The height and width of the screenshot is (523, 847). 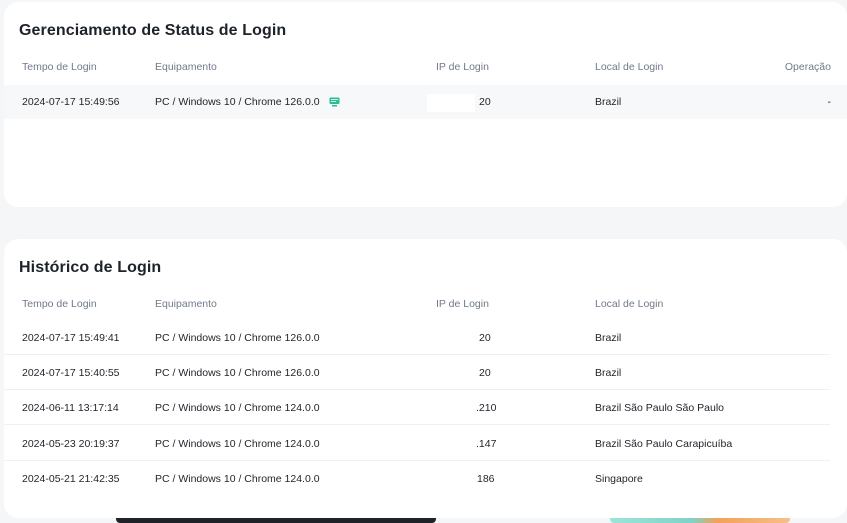 I want to click on redaction-overlay, so click(x=451, y=103).